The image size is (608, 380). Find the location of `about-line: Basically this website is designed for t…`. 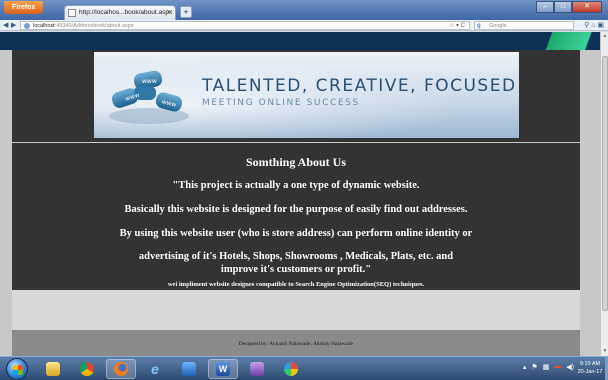

about-line: Basically this website is designed for t… is located at coordinates (296, 209).